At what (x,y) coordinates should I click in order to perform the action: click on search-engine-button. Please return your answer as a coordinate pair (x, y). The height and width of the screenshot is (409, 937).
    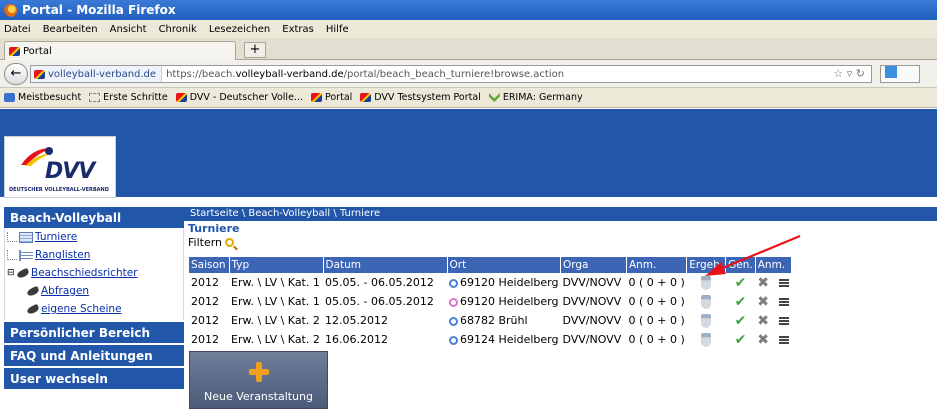
    Looking at the image, I should click on (900, 74).